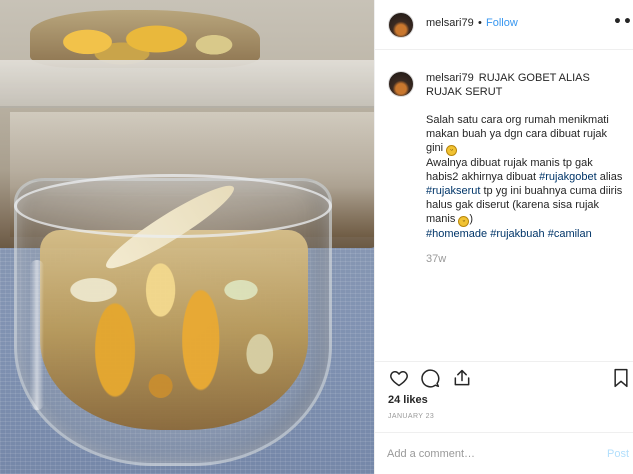  I want to click on comment-button, so click(430, 379).